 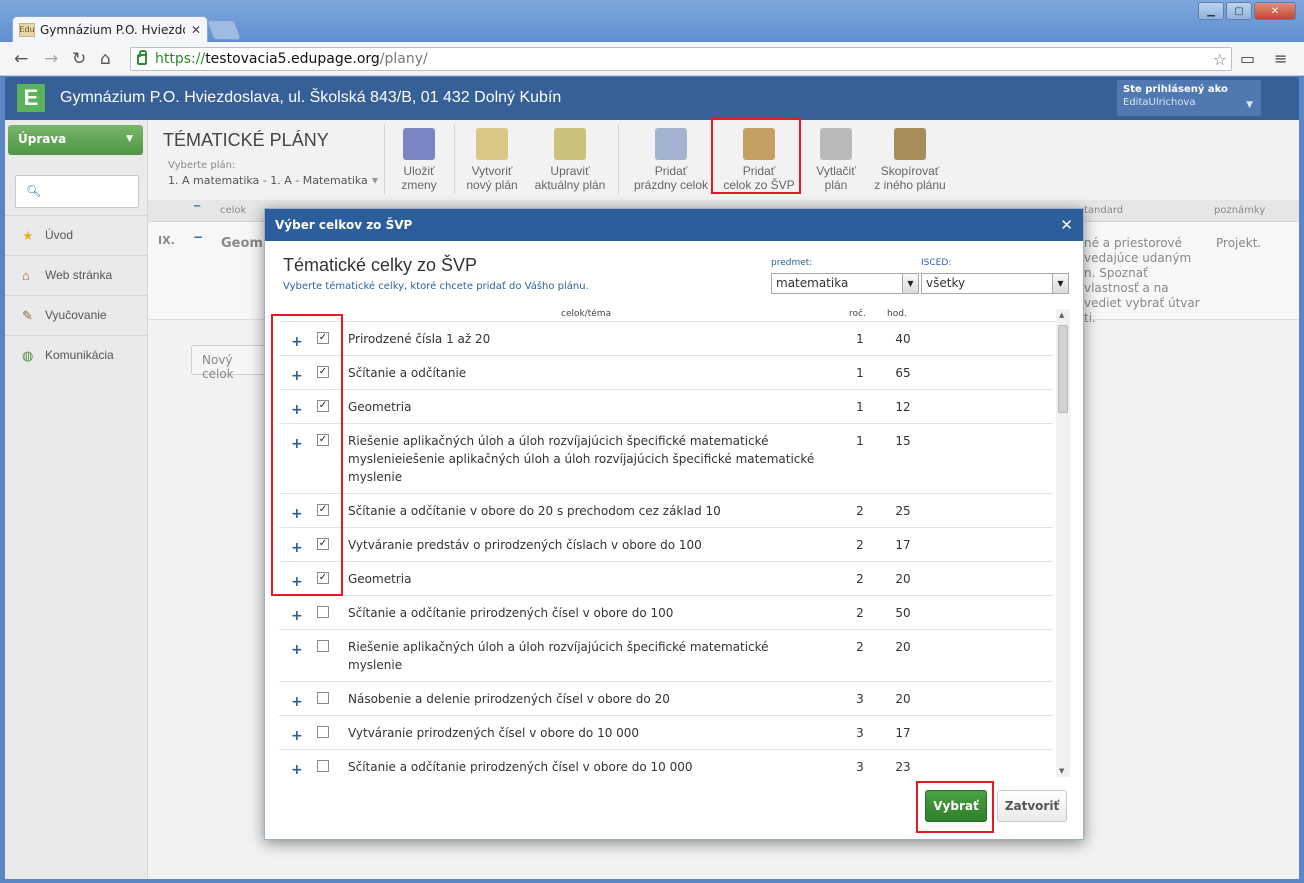 I want to click on url-path: /plany/, so click(x=403, y=59).